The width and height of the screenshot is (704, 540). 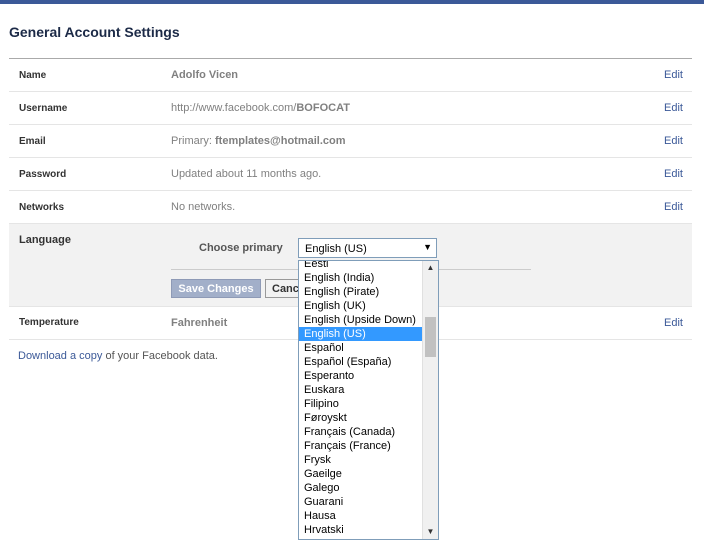 I want to click on row-label: Language, so click(x=45, y=240).